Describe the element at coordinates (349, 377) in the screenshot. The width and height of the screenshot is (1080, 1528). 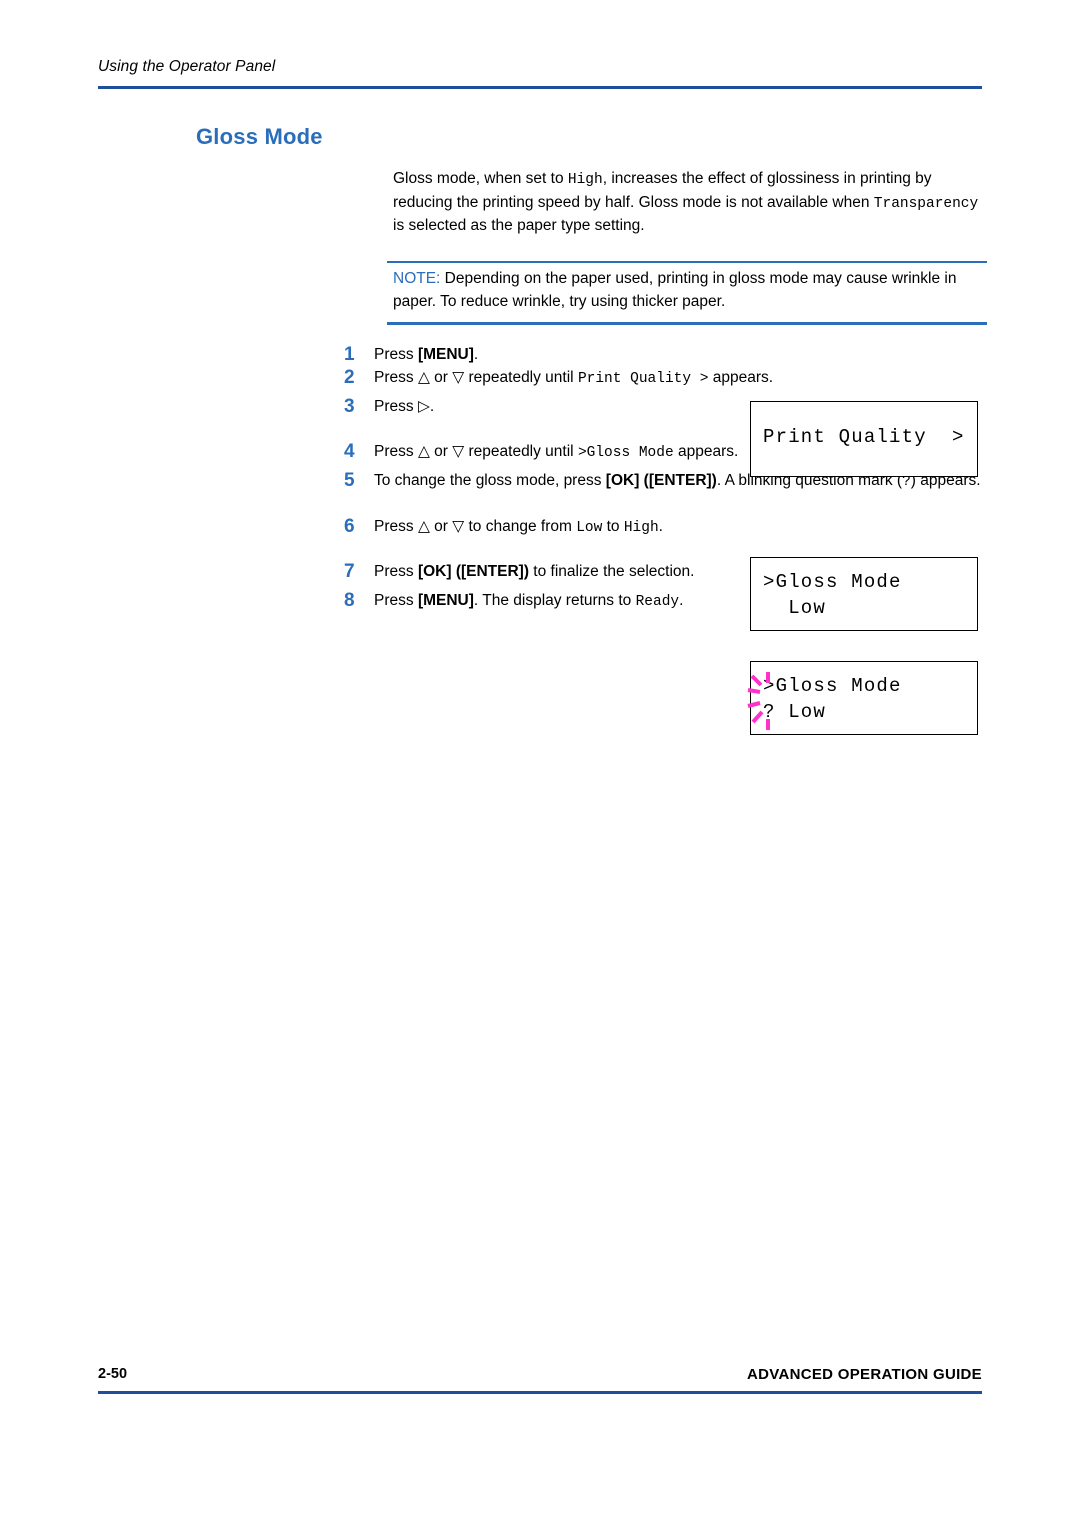
I see `step-number: 2` at that location.